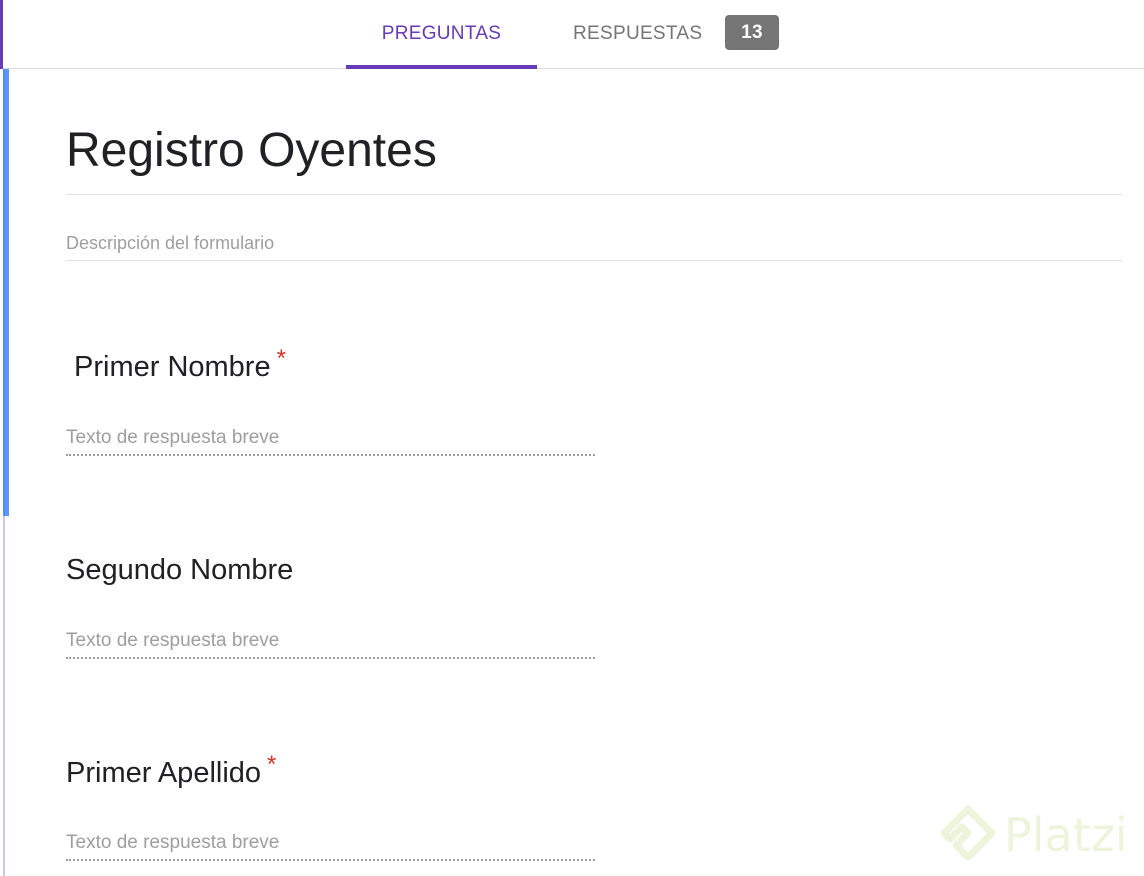 This screenshot has width=1144, height=876. I want to click on form-description-field: Descripción del formulario, so click(594, 244).